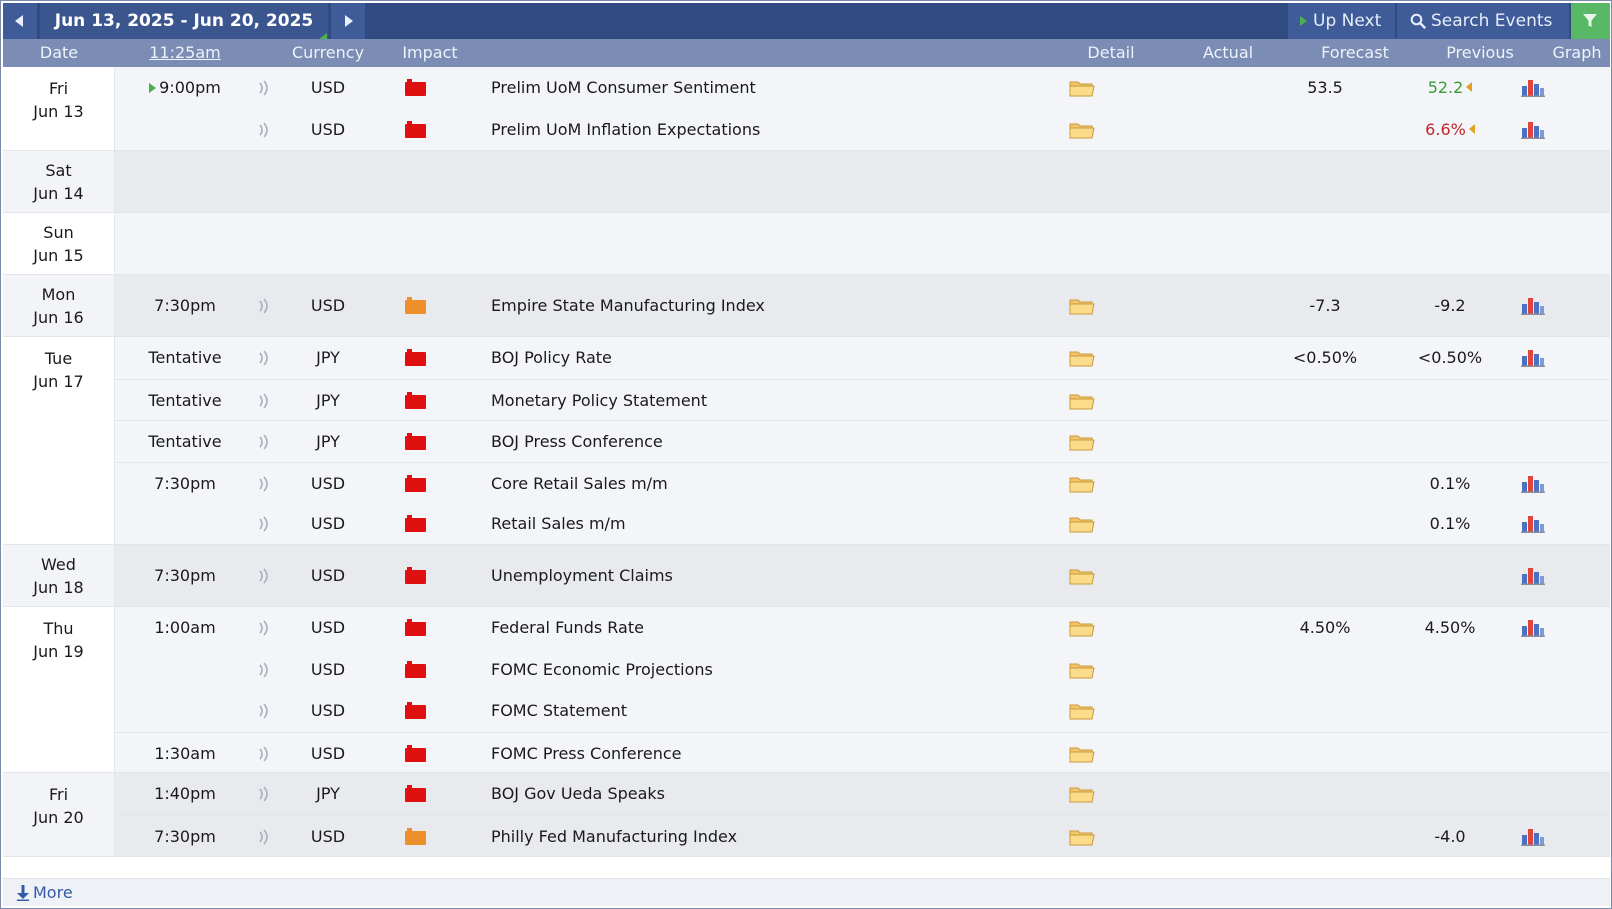 This screenshot has height=909, width=1612. Describe the element at coordinates (185, 753) in the screenshot. I see `event-time-text: 1:30am` at that location.